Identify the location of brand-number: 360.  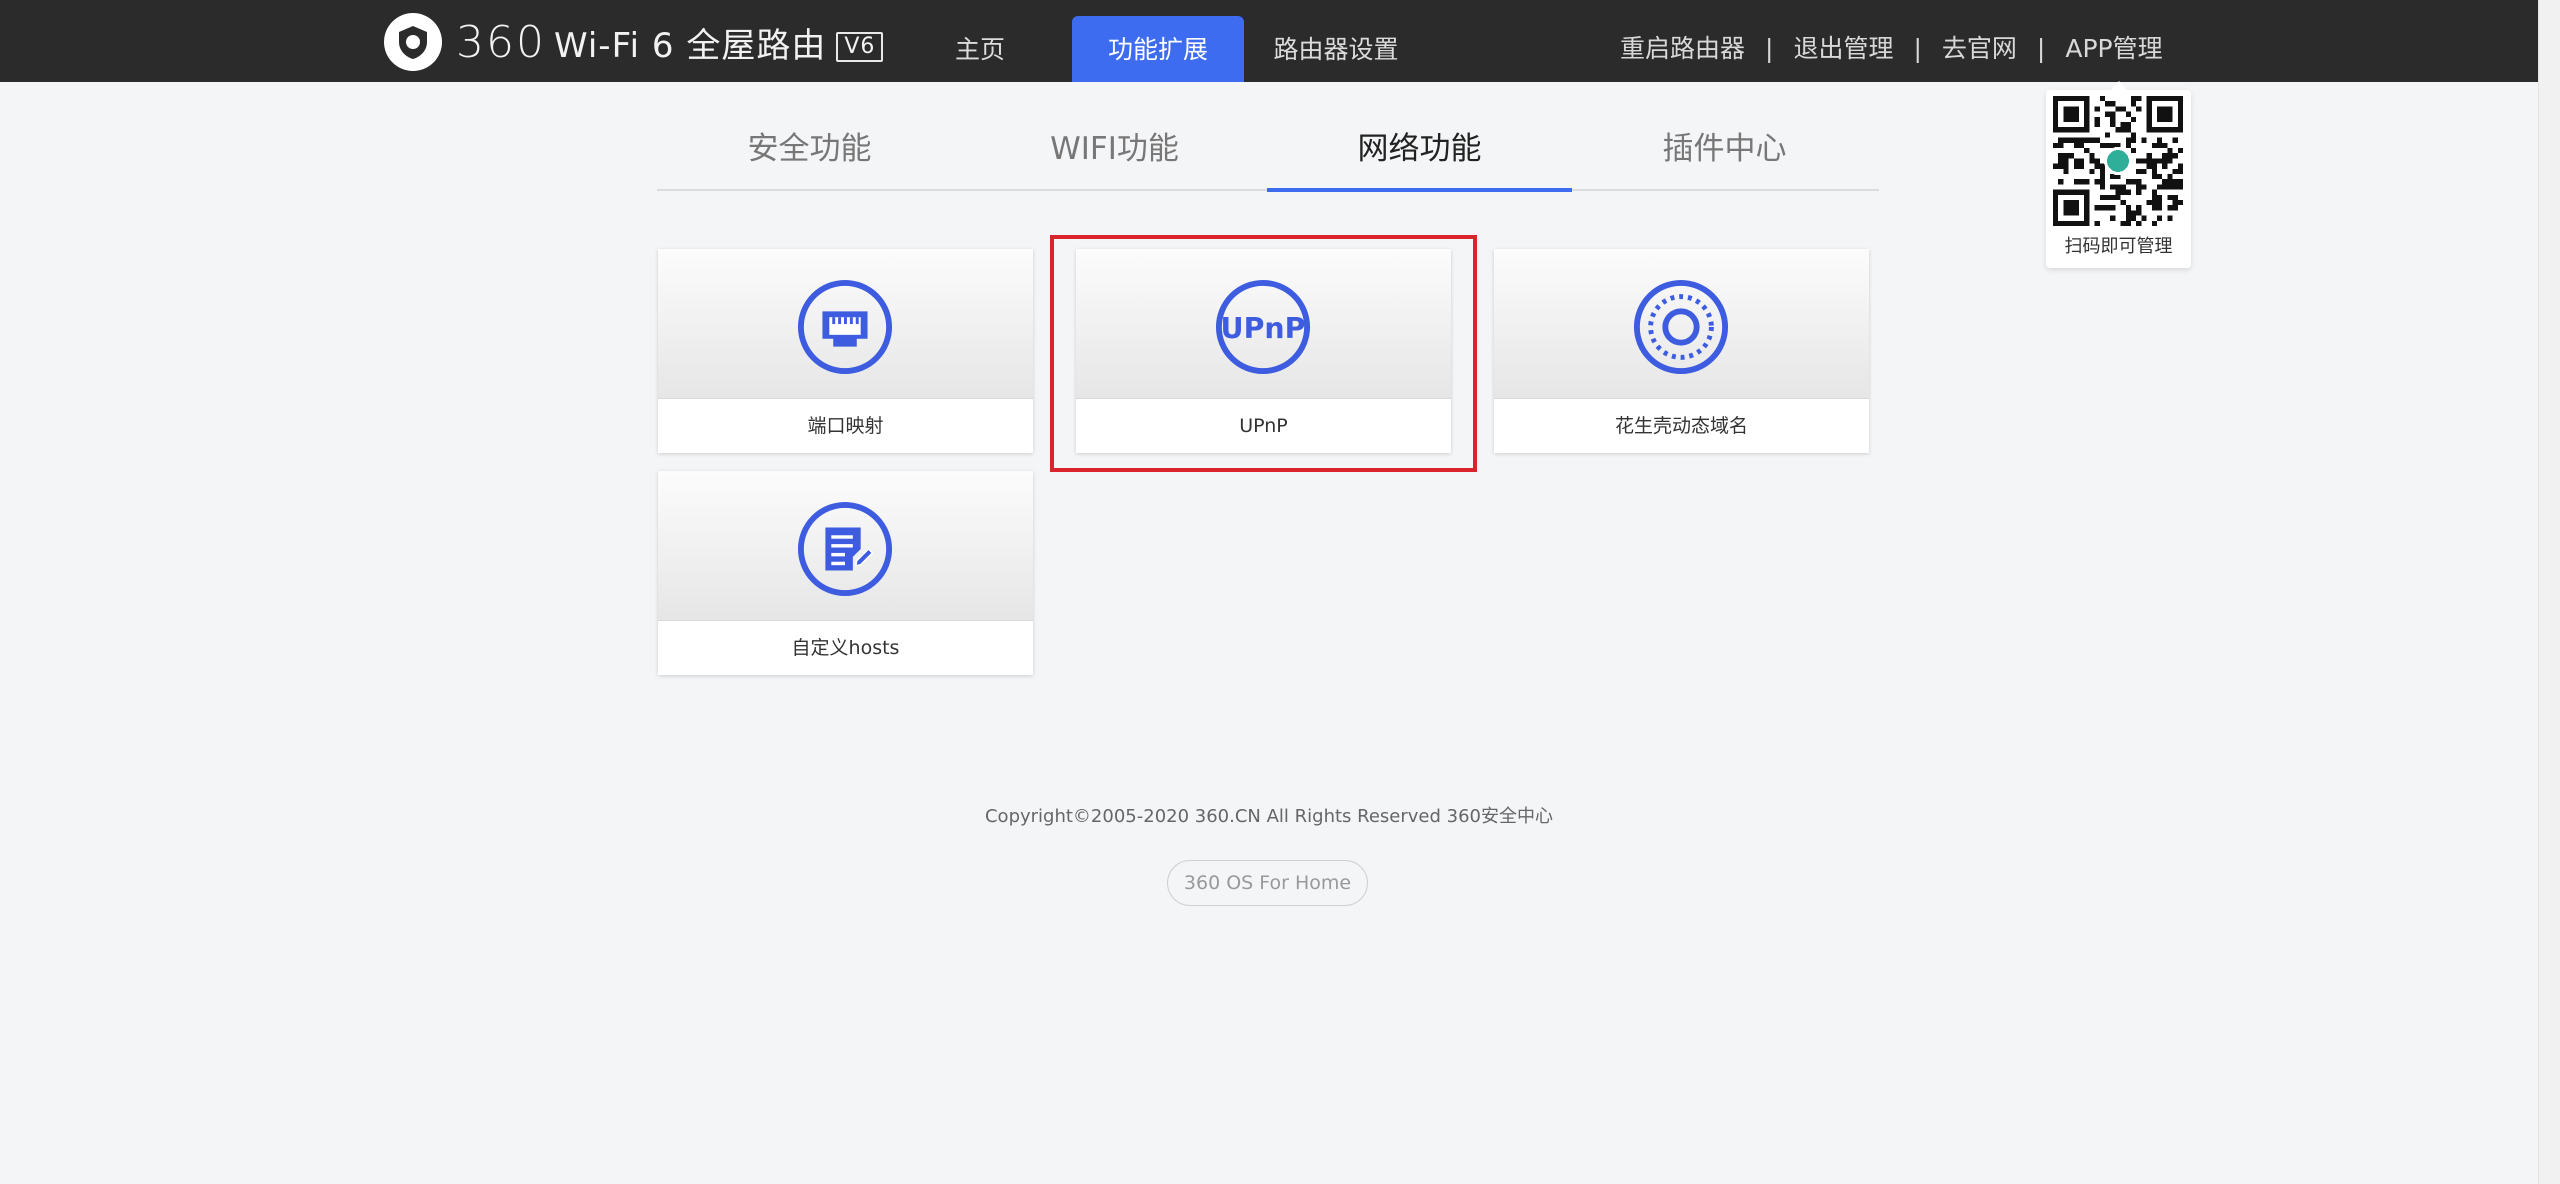
(501, 42).